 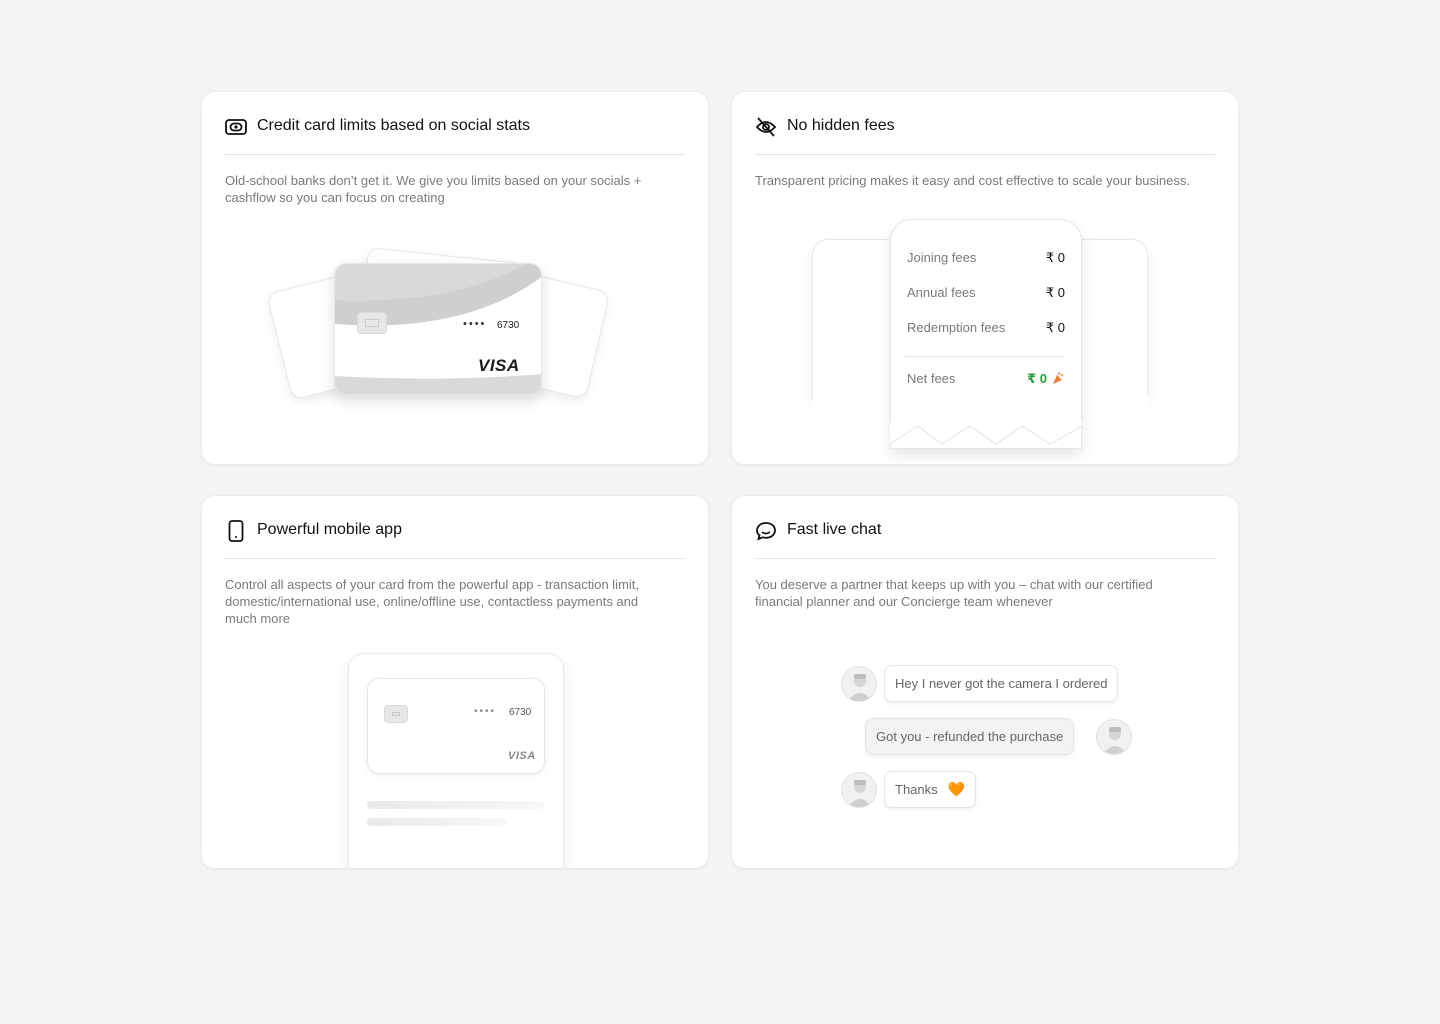 I want to click on fee-divider, so click(x=985, y=356).